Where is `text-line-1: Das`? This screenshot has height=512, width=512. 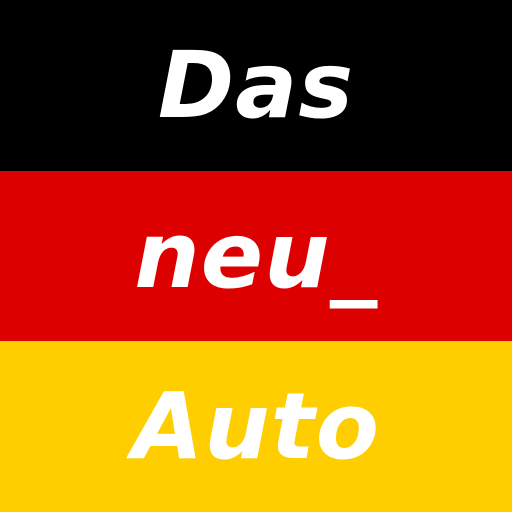
text-line-1: Das is located at coordinates (256, 85).